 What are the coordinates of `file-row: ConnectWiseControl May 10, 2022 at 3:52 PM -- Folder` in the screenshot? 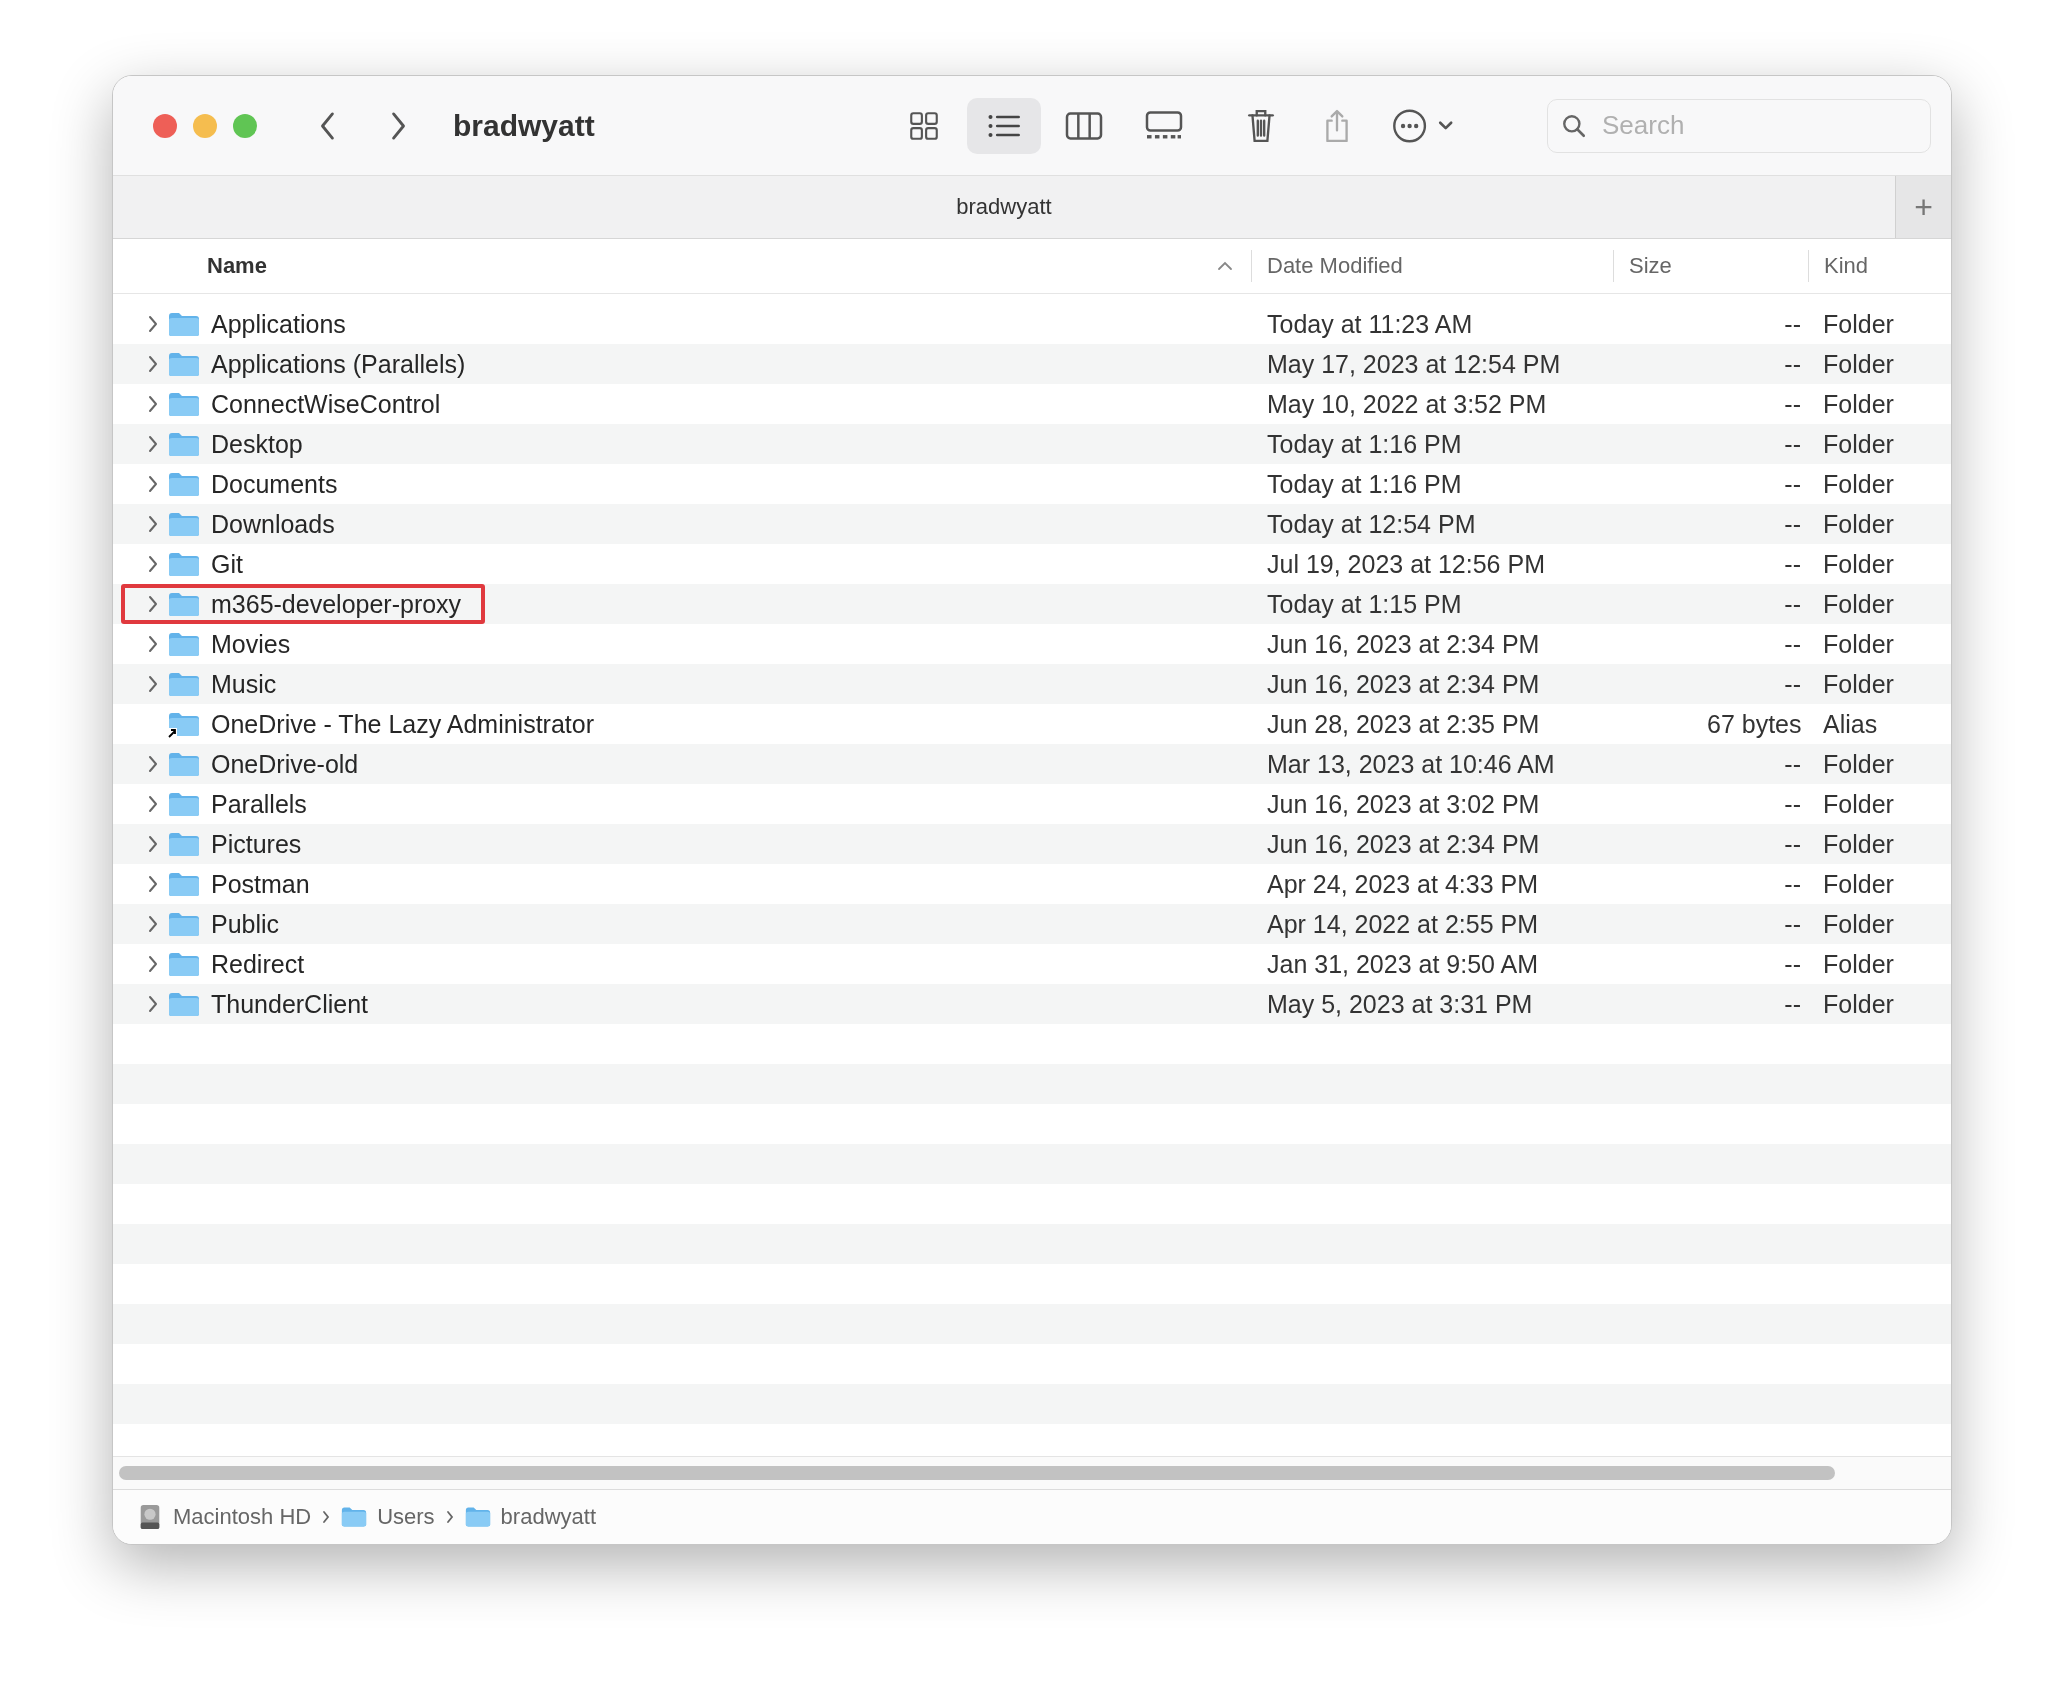 It's located at (1032, 404).